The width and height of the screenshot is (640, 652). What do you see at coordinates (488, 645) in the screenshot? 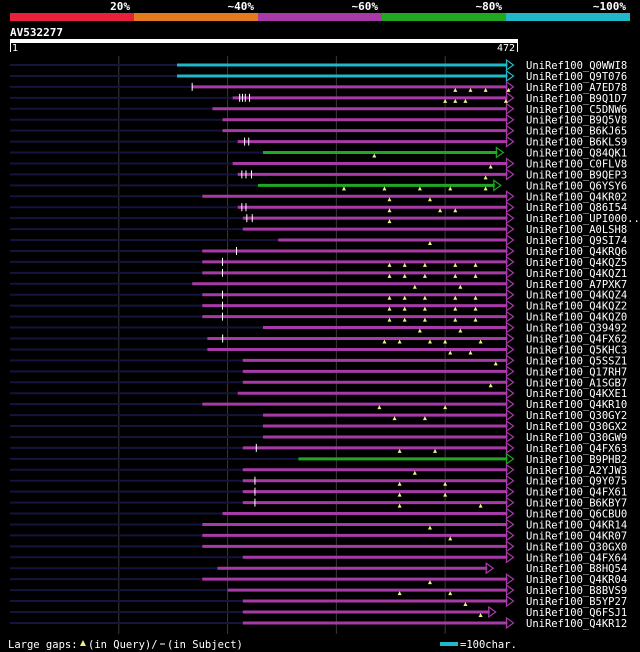
I see `scale-label: =100char.` at bounding box center [488, 645].